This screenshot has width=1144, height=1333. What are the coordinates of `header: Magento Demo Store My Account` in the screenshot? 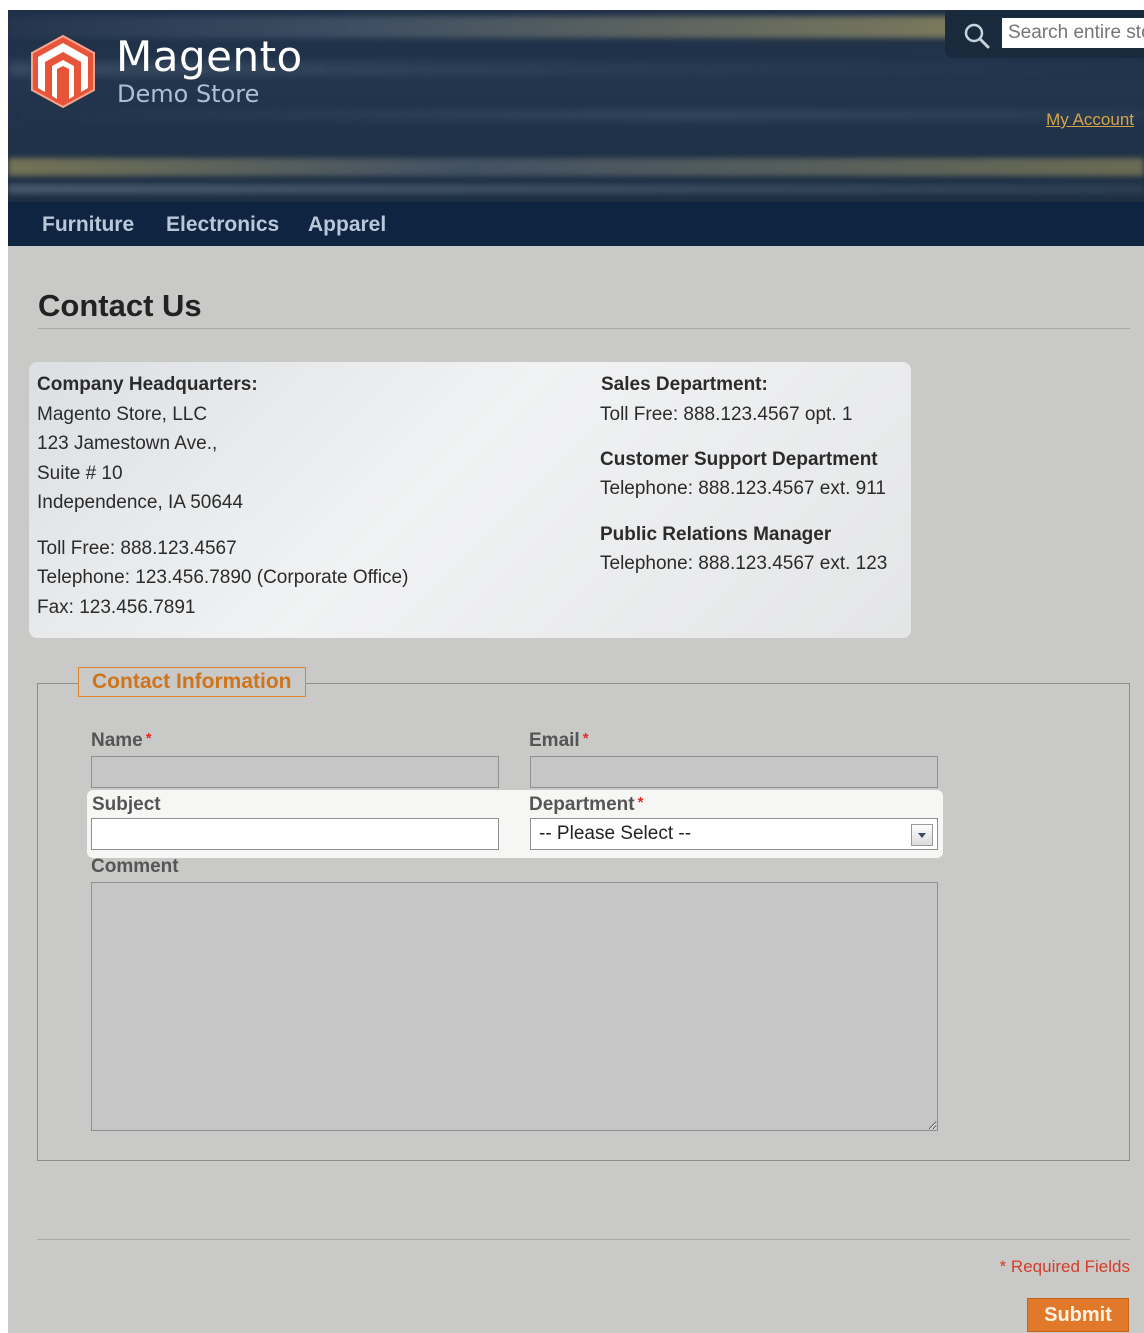 It's located at (576, 106).